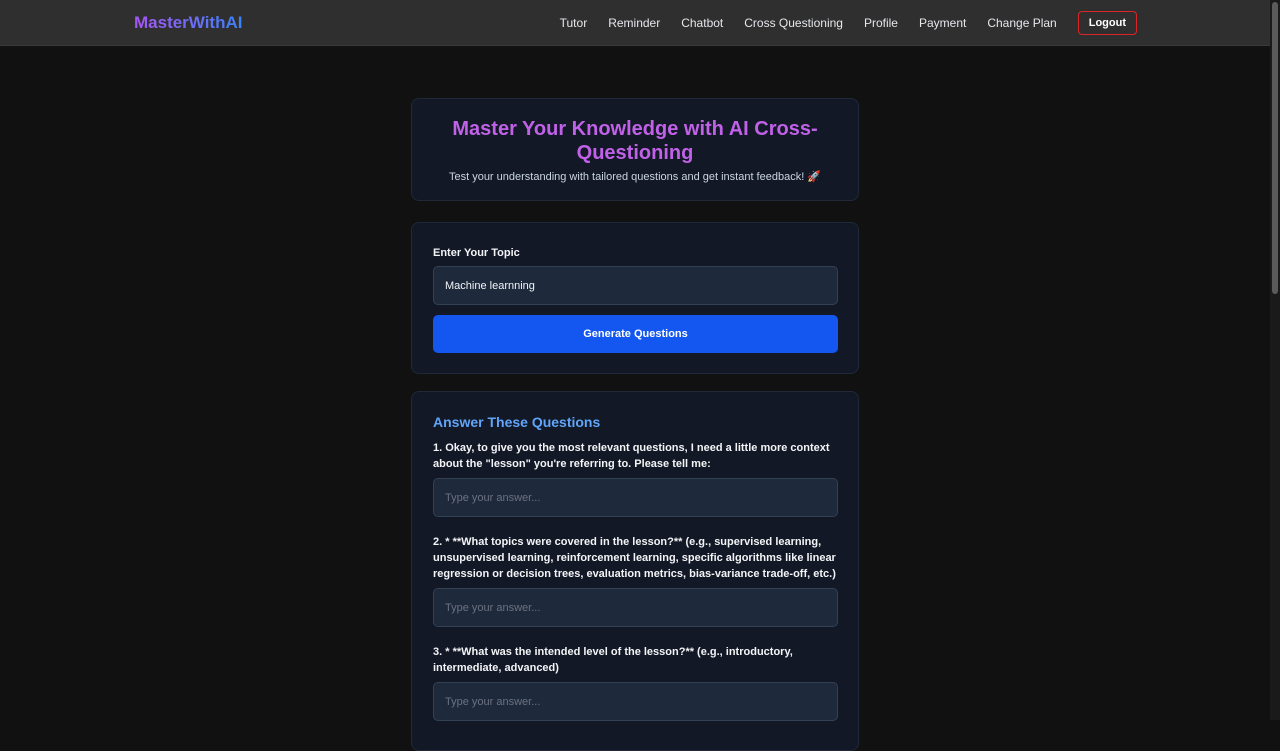  Describe the element at coordinates (1021, 23) in the screenshot. I see `nav-link-change-plan: Change Plan` at that location.